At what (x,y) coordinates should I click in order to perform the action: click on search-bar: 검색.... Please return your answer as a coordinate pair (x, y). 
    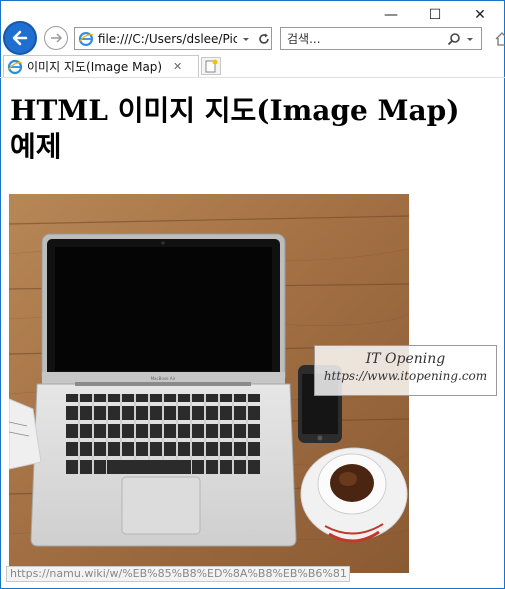
    Looking at the image, I should click on (381, 38).